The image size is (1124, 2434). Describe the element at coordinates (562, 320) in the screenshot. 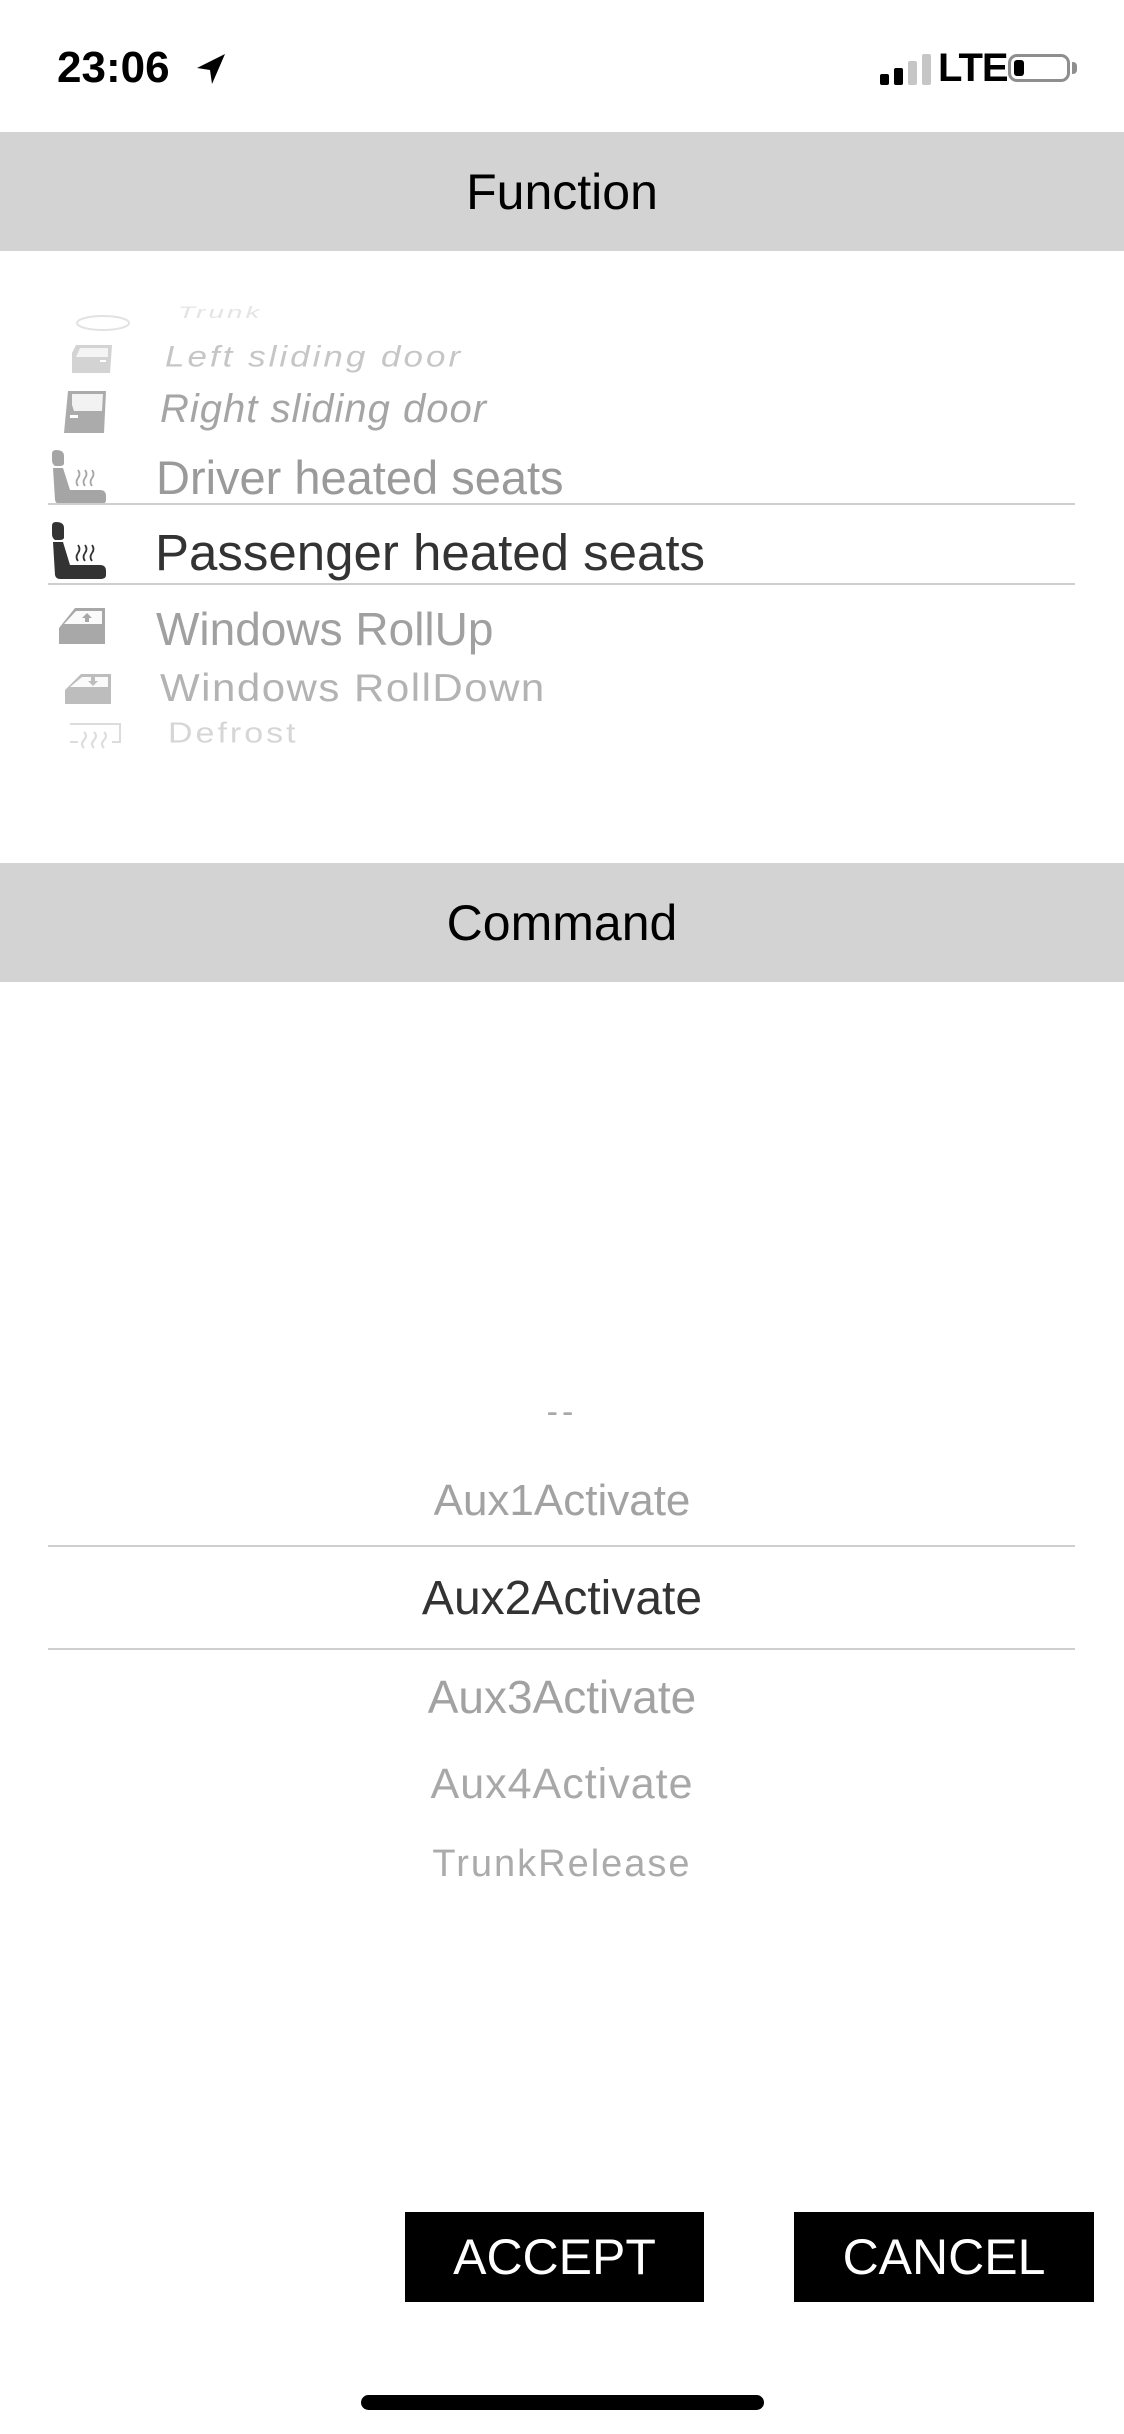

I see `function-option-trunk: Trunk` at that location.